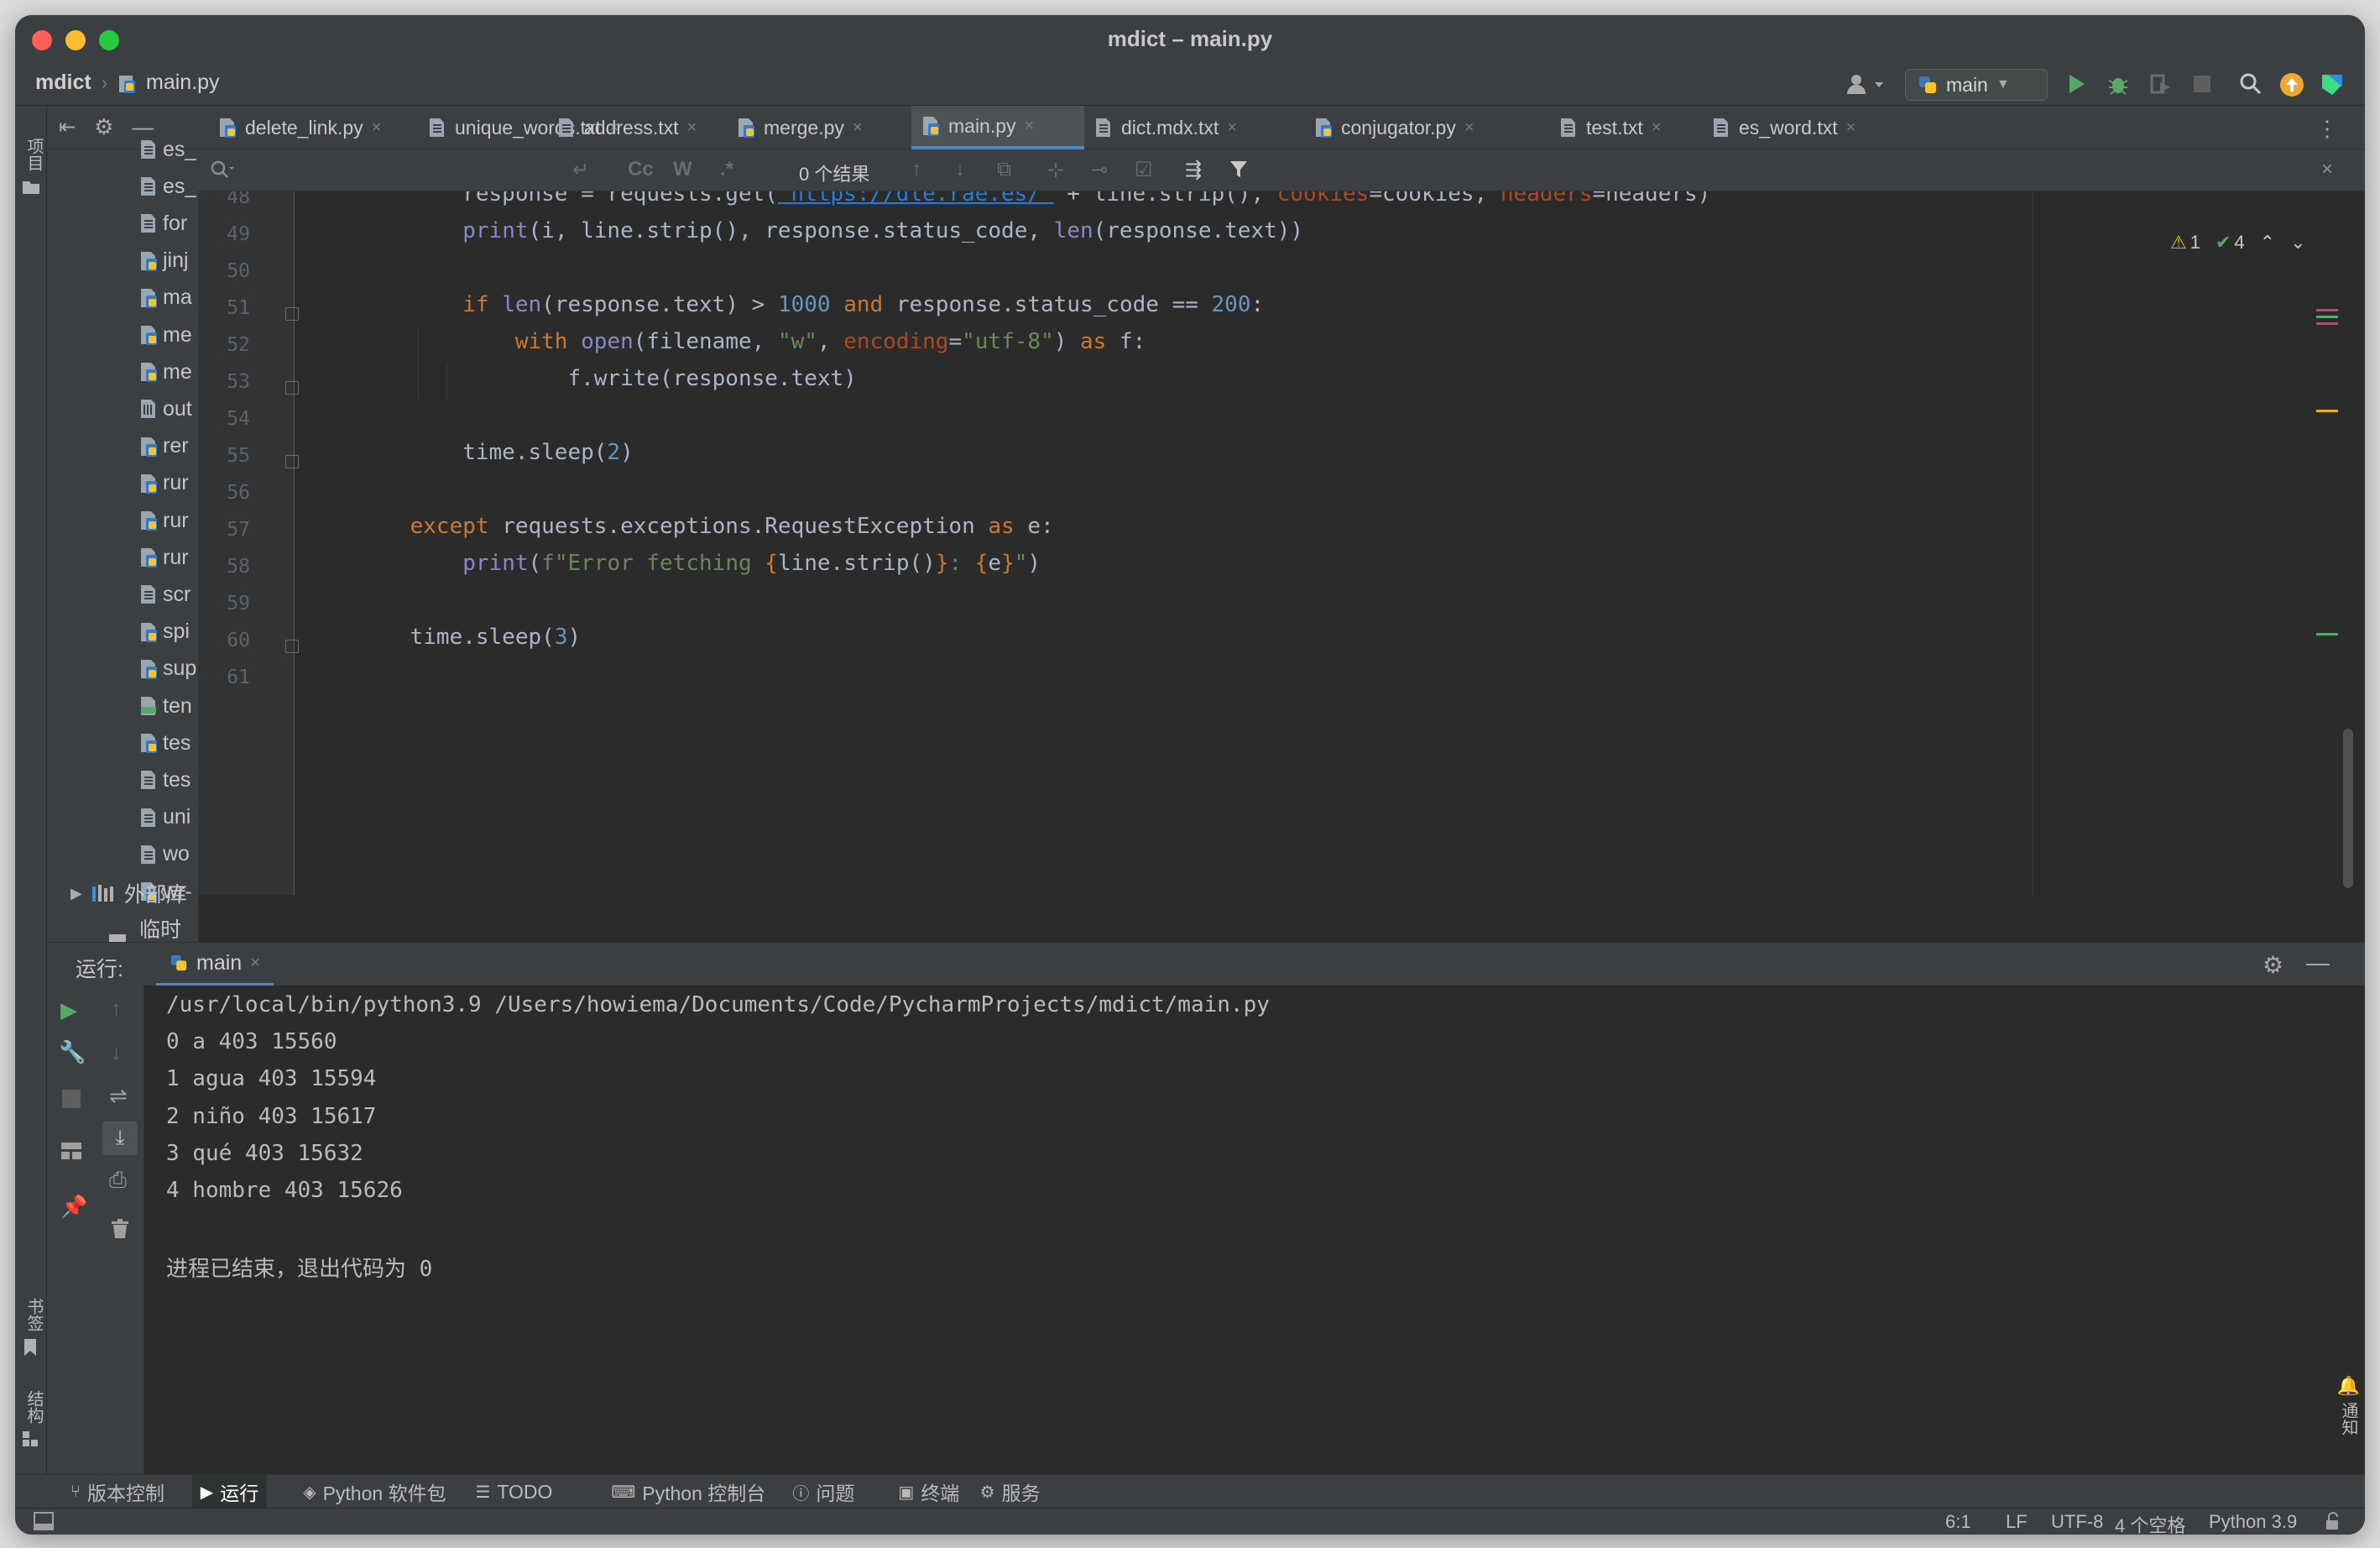 The image size is (2380, 1548). What do you see at coordinates (518, 127) in the screenshot?
I see `editor-tab: unique_words.txt ×` at bounding box center [518, 127].